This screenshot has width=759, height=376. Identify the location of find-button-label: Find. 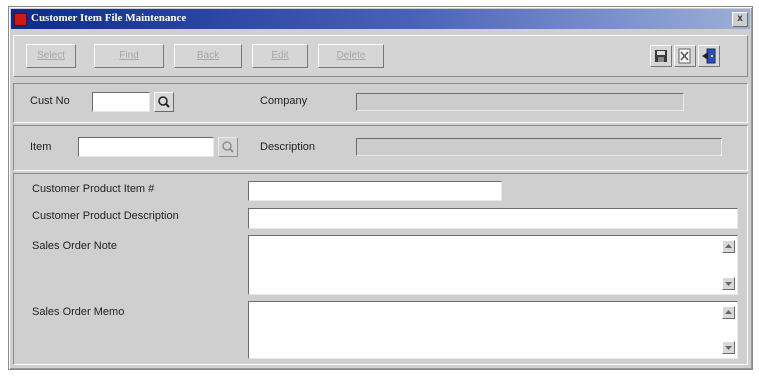
(129, 55).